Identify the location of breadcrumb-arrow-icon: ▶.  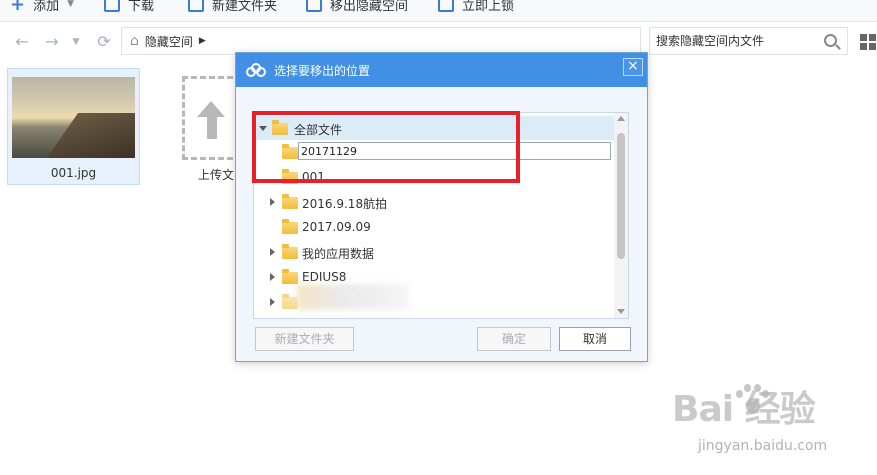
(202, 41).